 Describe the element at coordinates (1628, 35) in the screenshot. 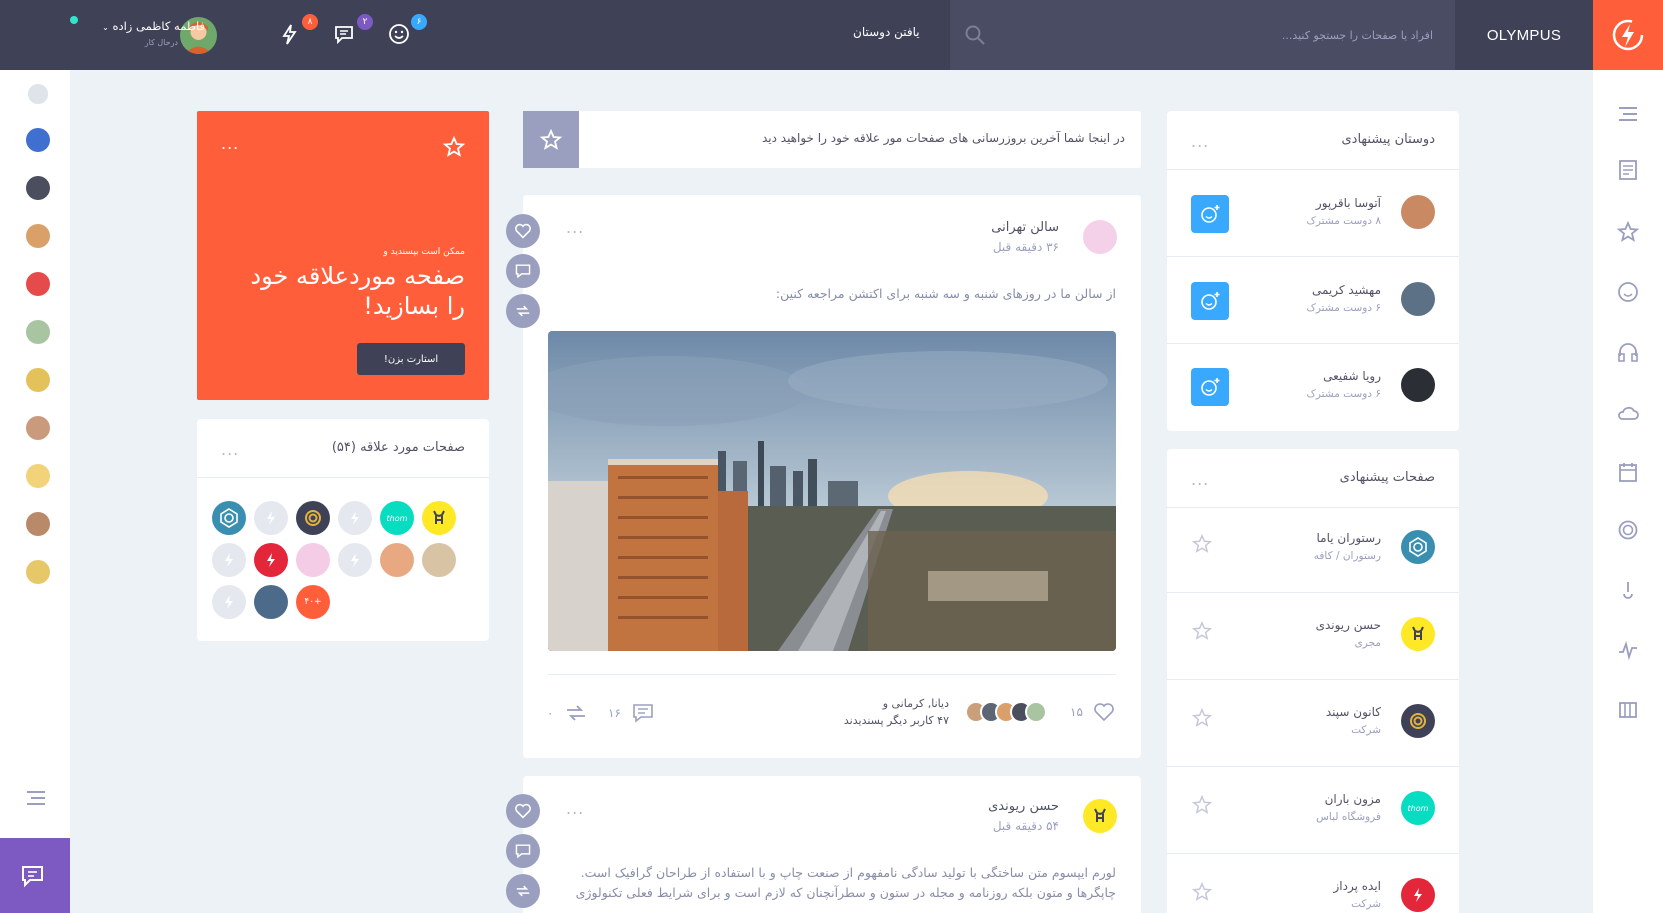

I see `olympus-logo` at that location.